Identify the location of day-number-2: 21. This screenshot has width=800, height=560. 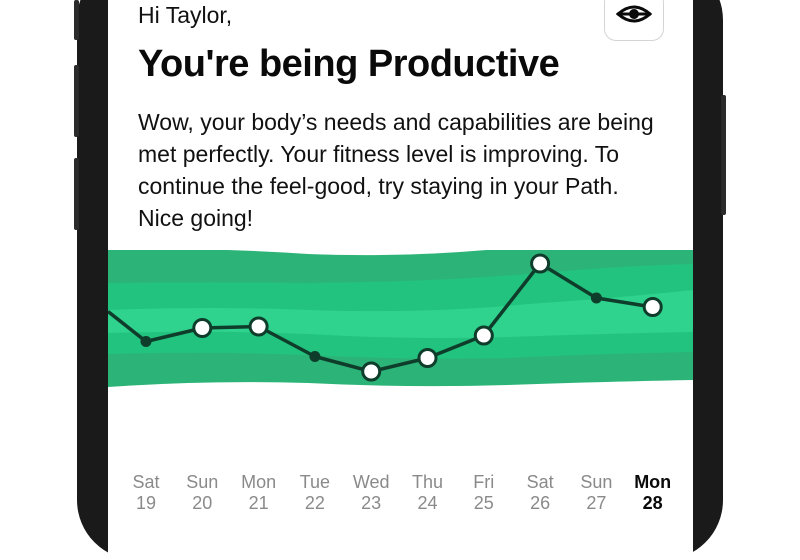
(258, 503).